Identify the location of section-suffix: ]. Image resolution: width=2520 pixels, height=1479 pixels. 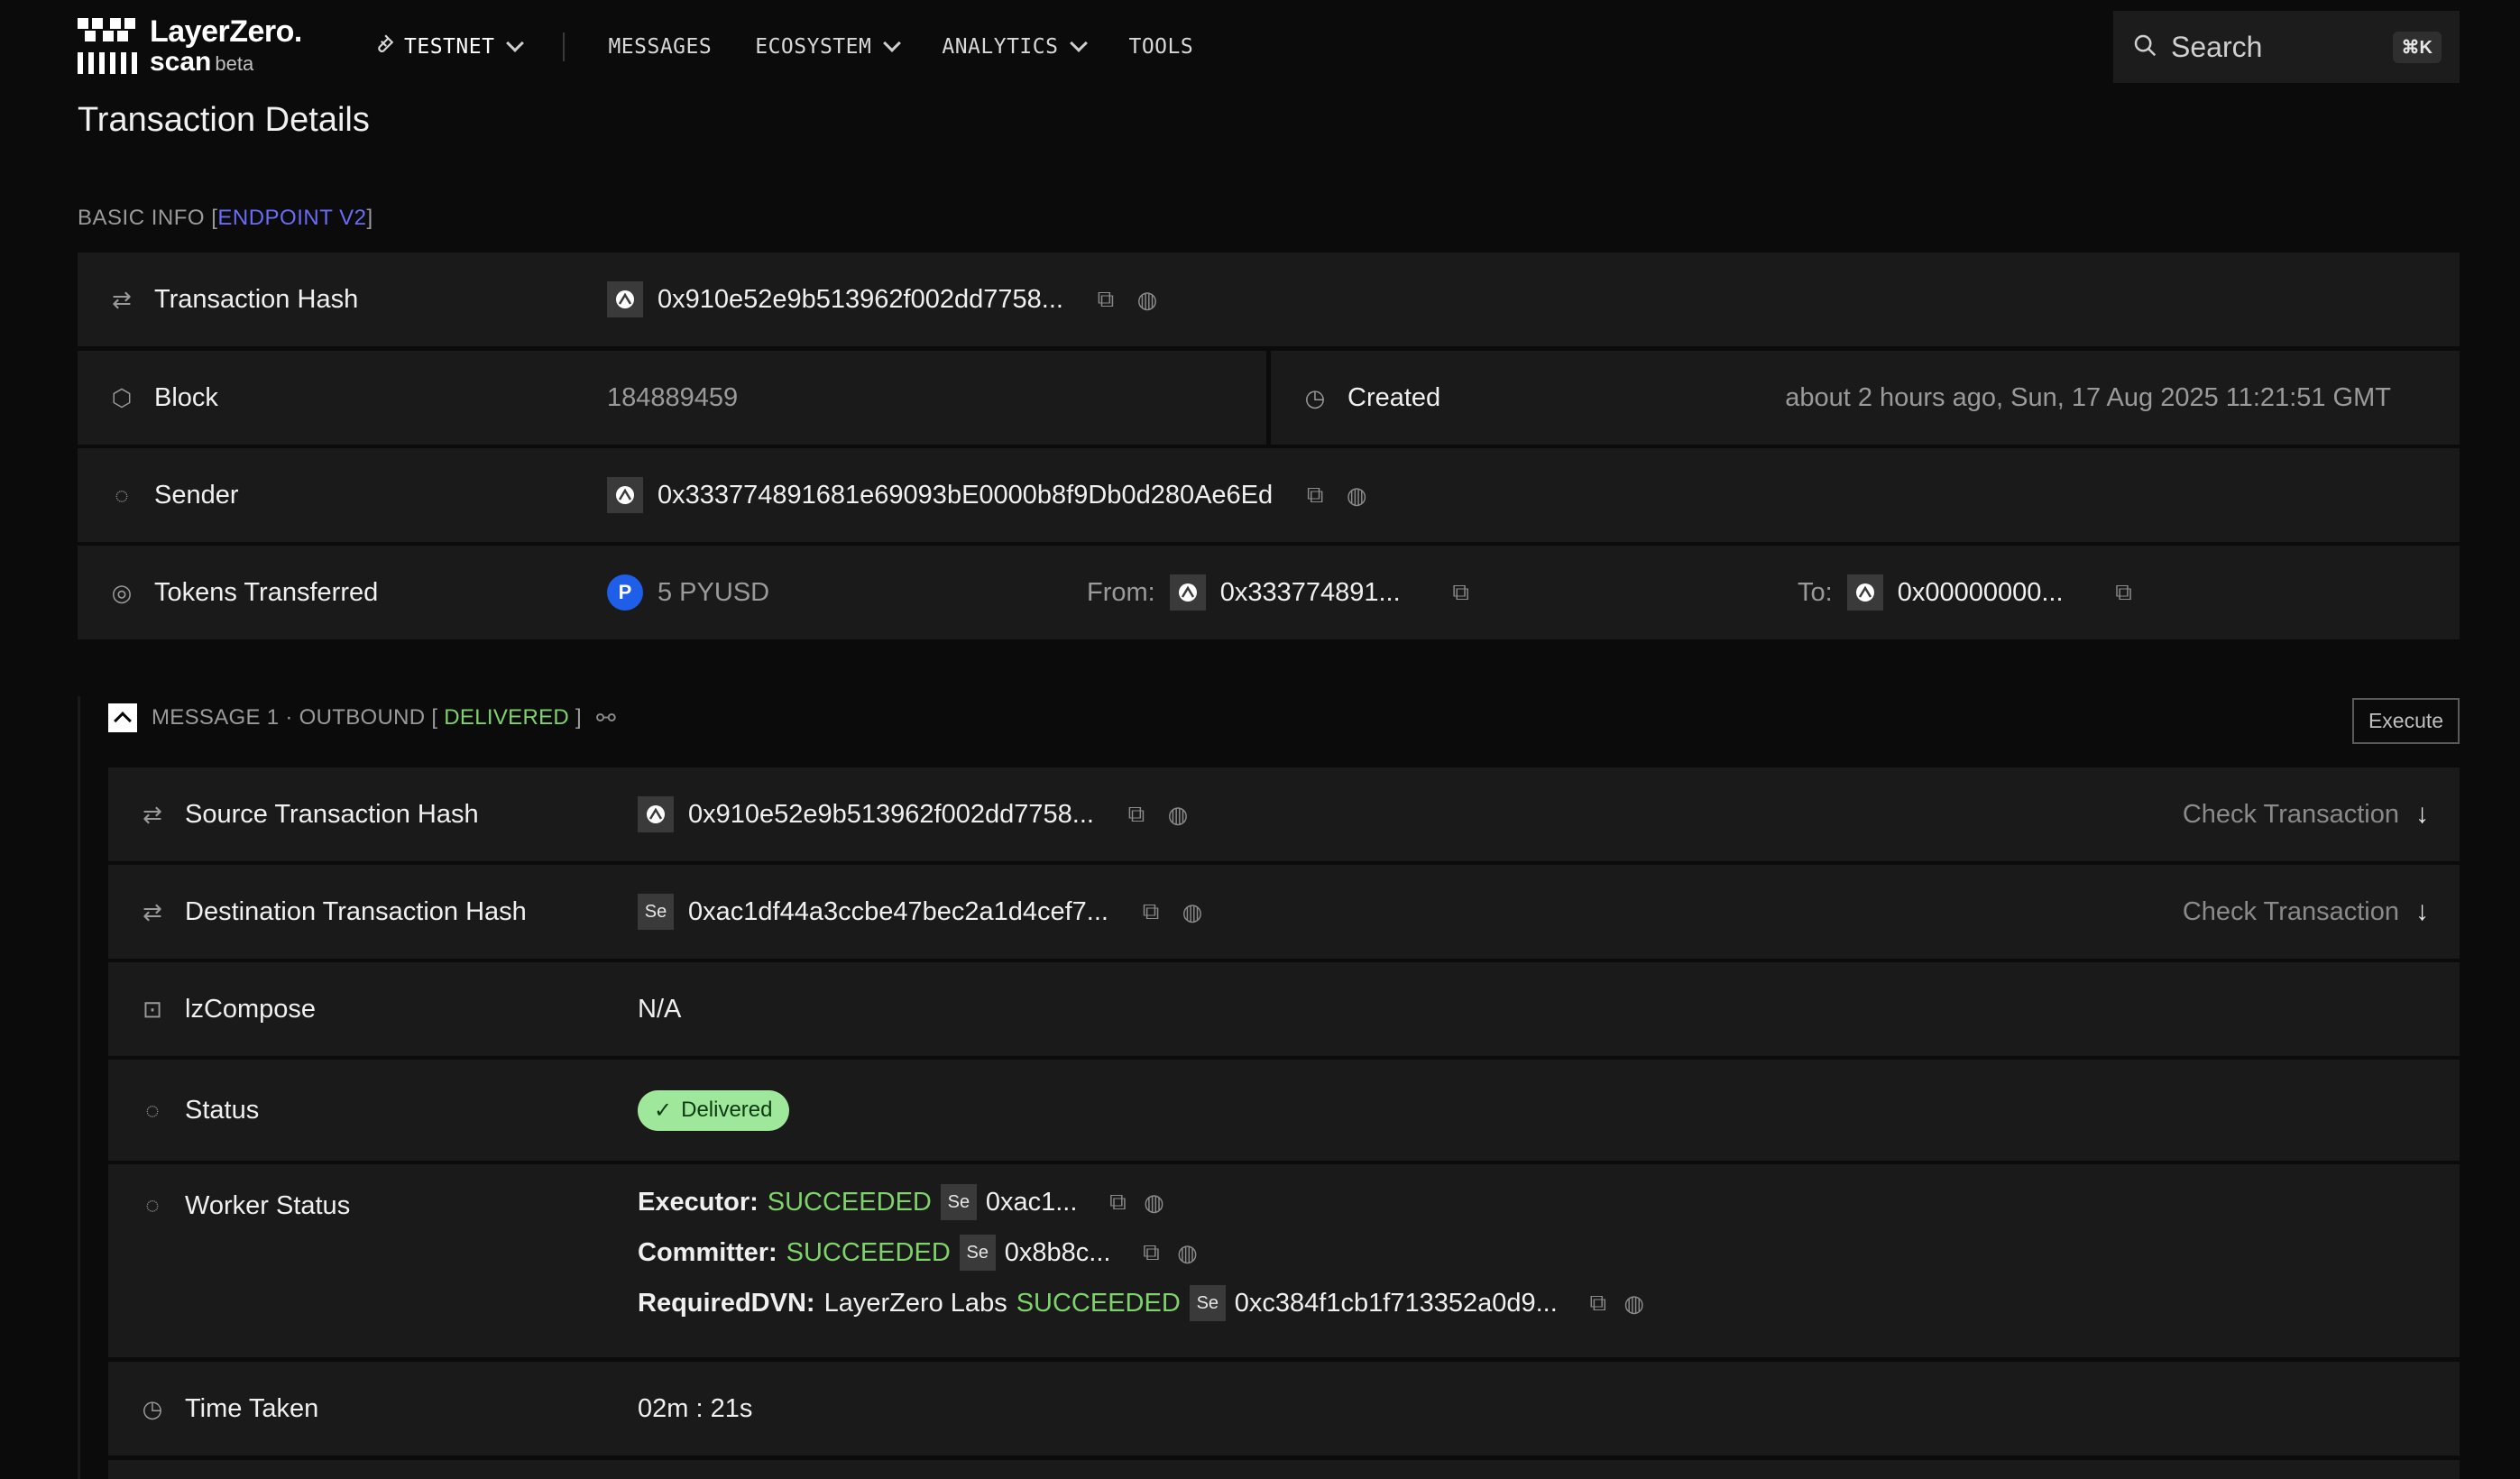
(369, 218).